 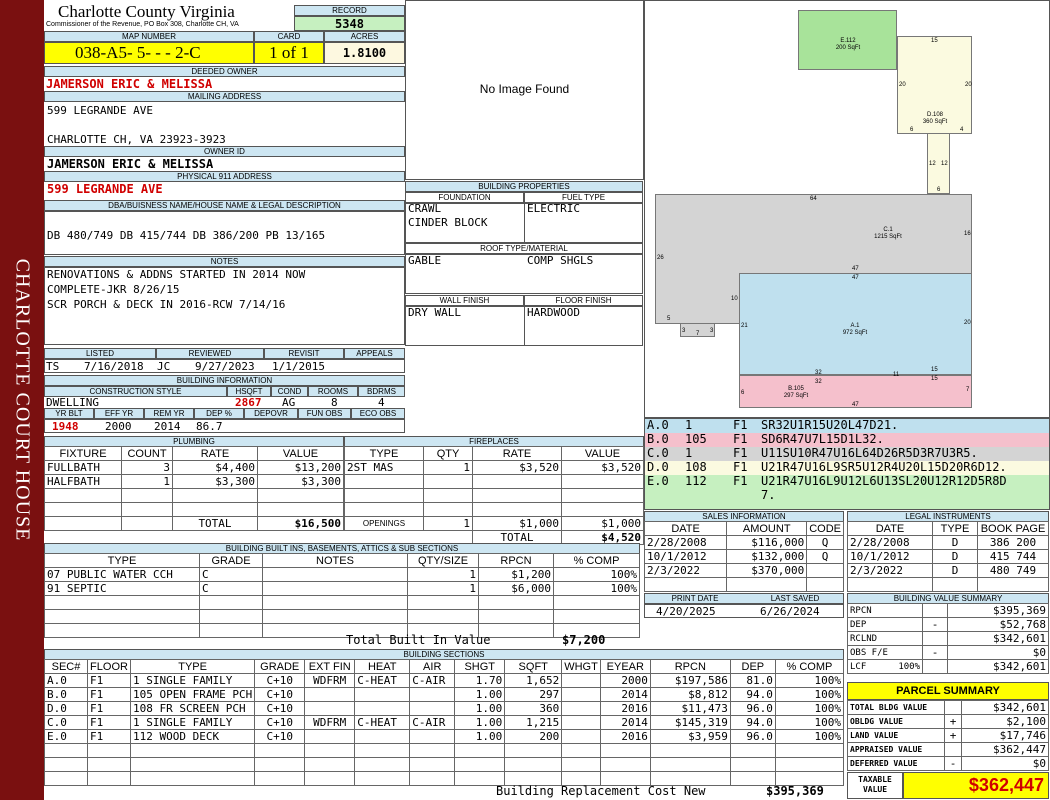 I want to click on effyr-value: 2000, so click(x=118, y=426).